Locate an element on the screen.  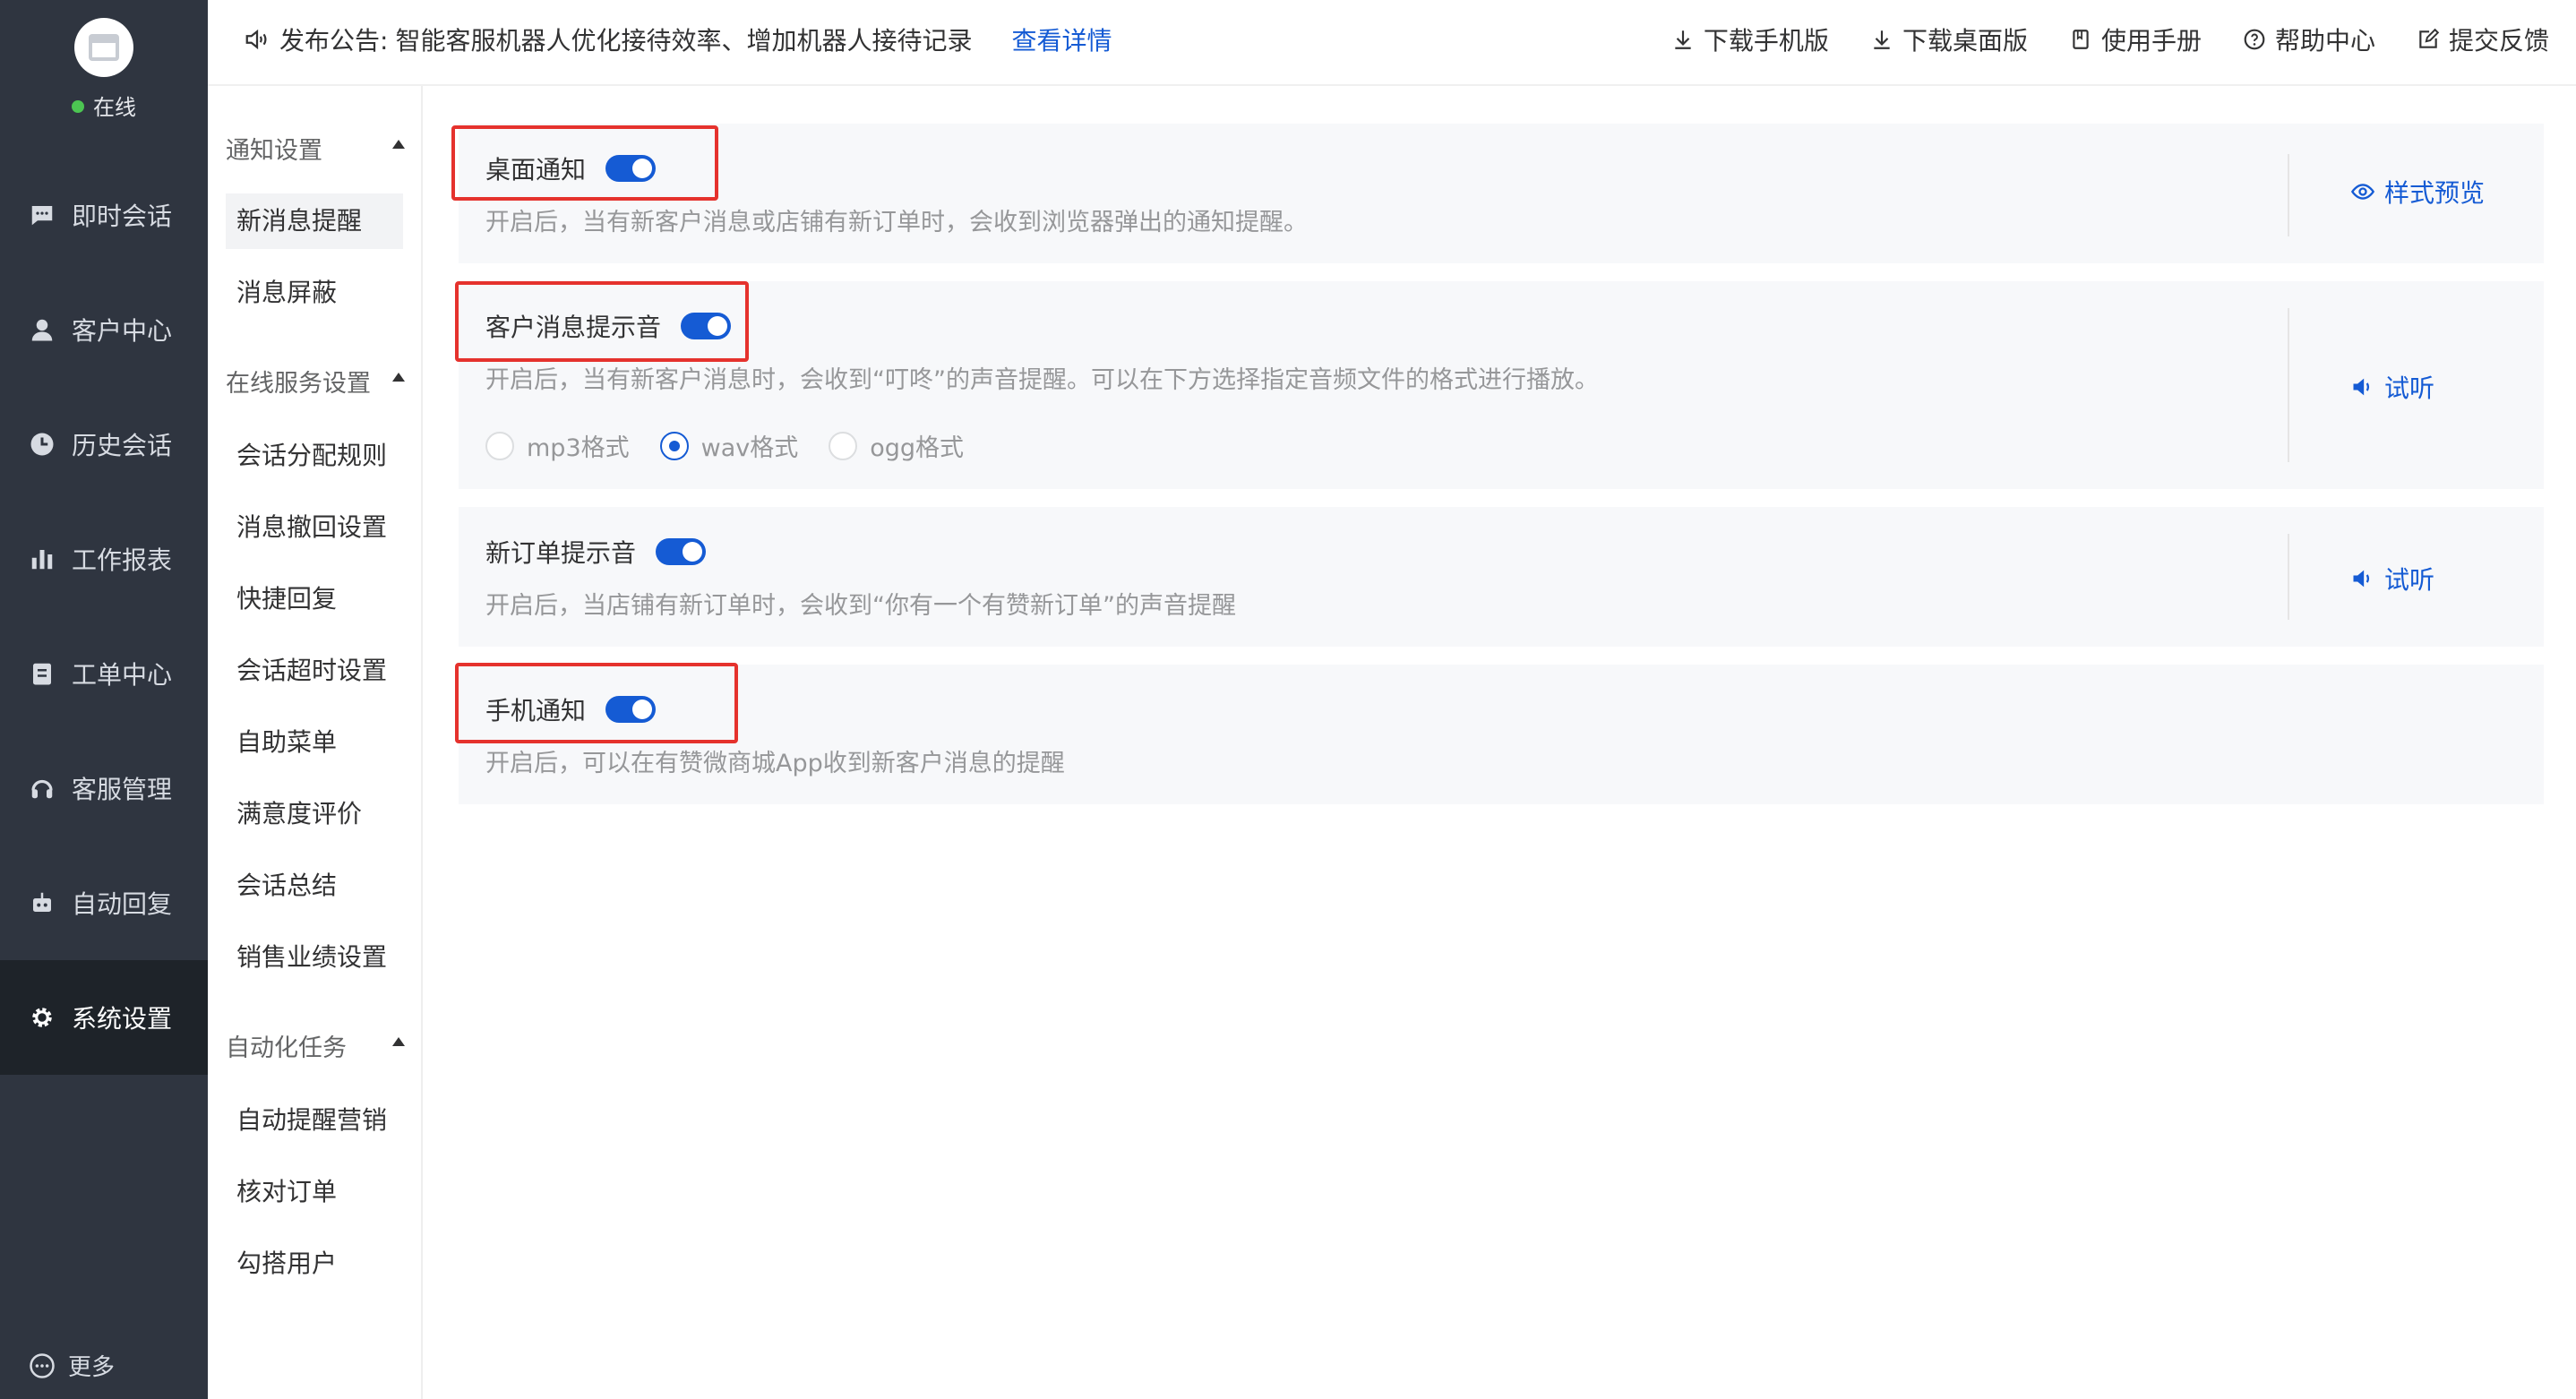
subnav-item-check-orders: 核对订单 is located at coordinates (314, 1192).